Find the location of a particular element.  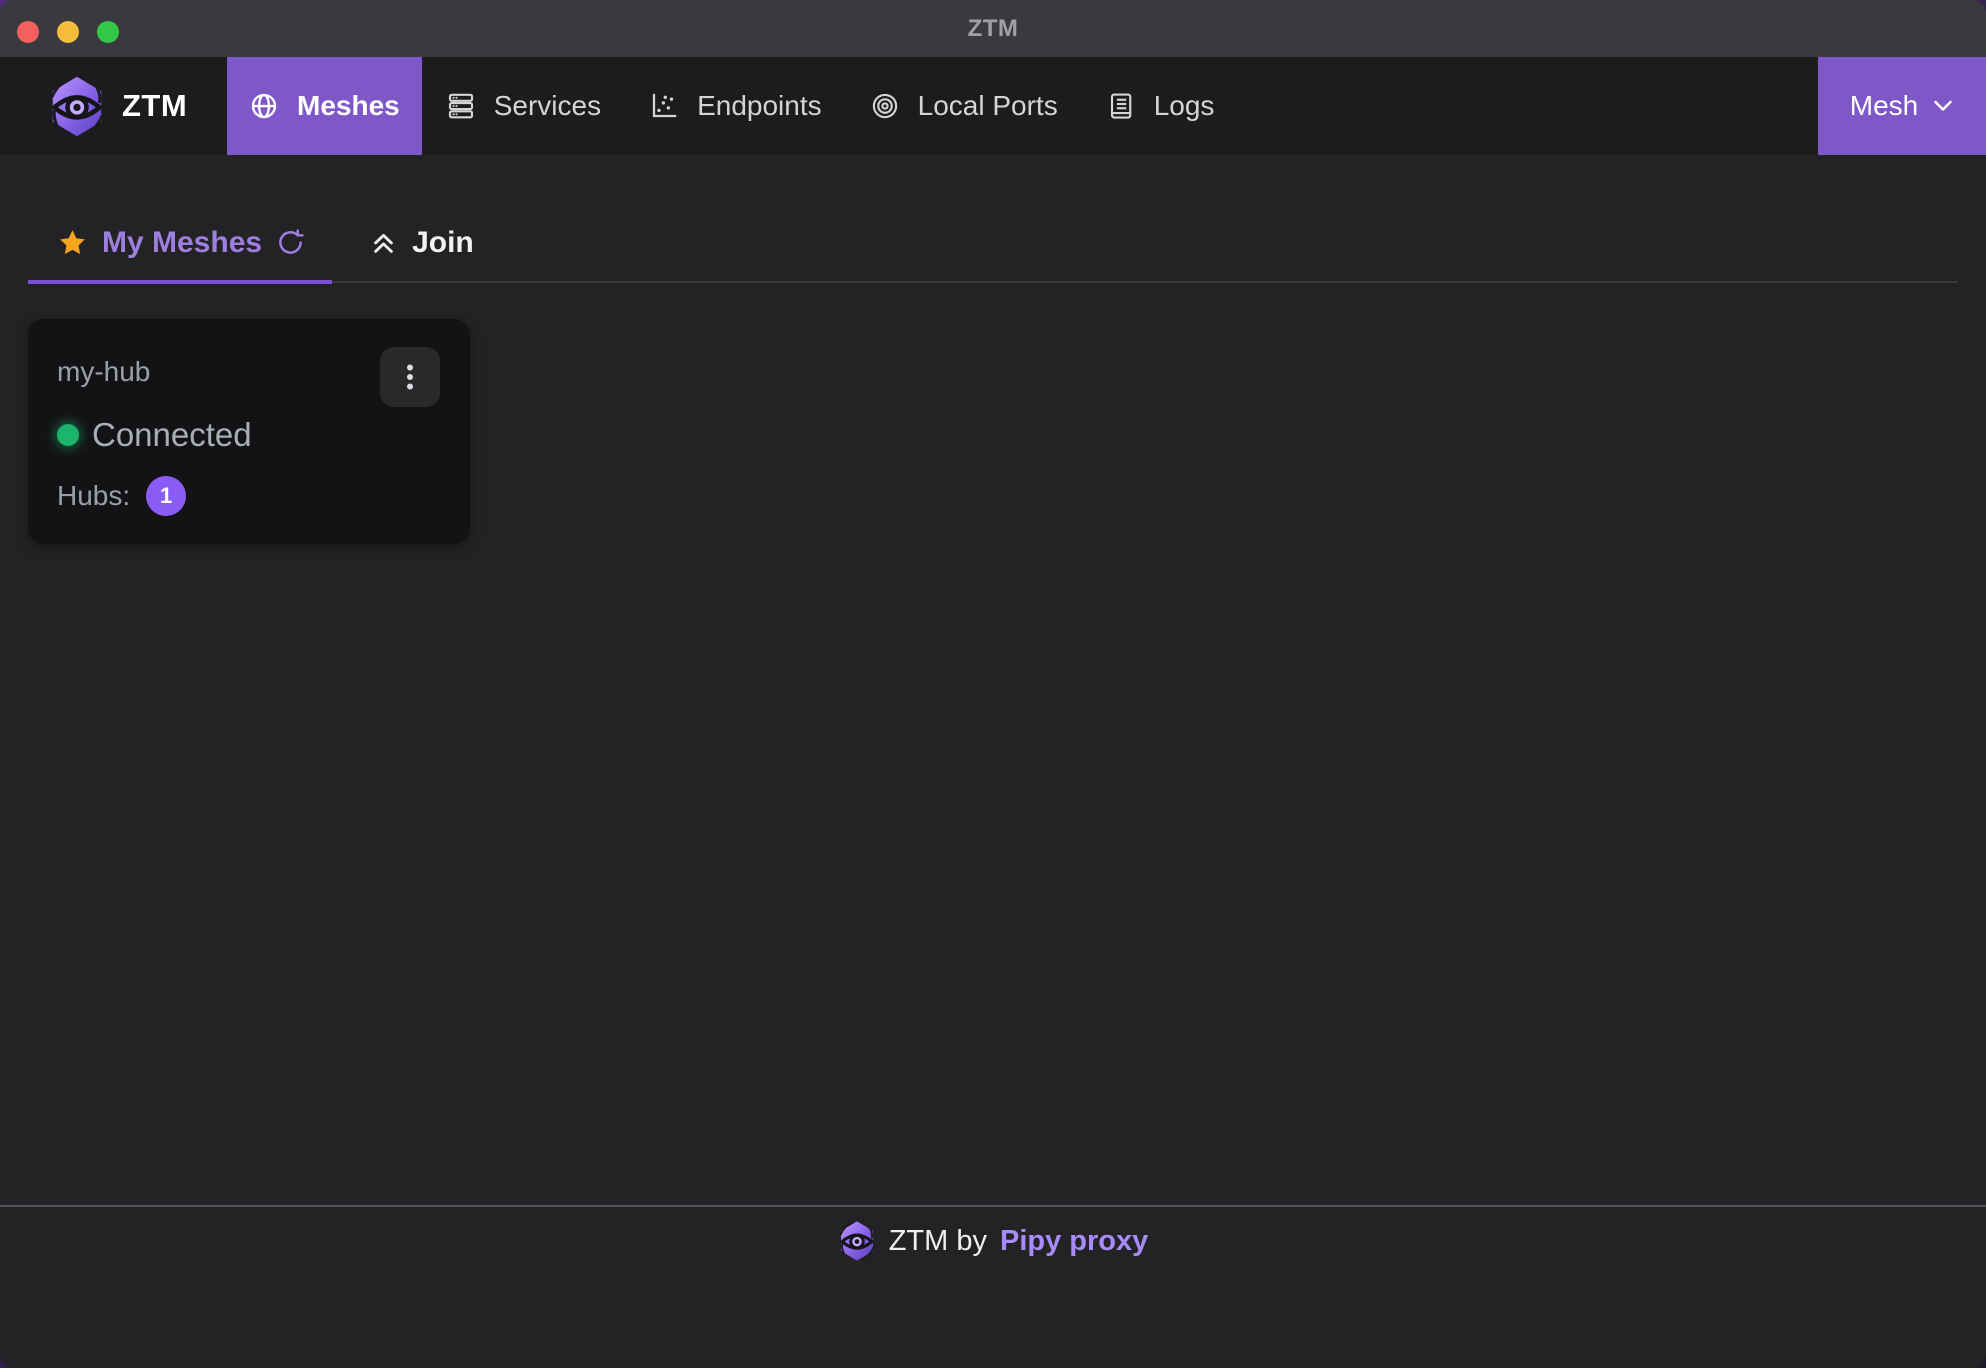

traffic-lights is located at coordinates (68, 32).